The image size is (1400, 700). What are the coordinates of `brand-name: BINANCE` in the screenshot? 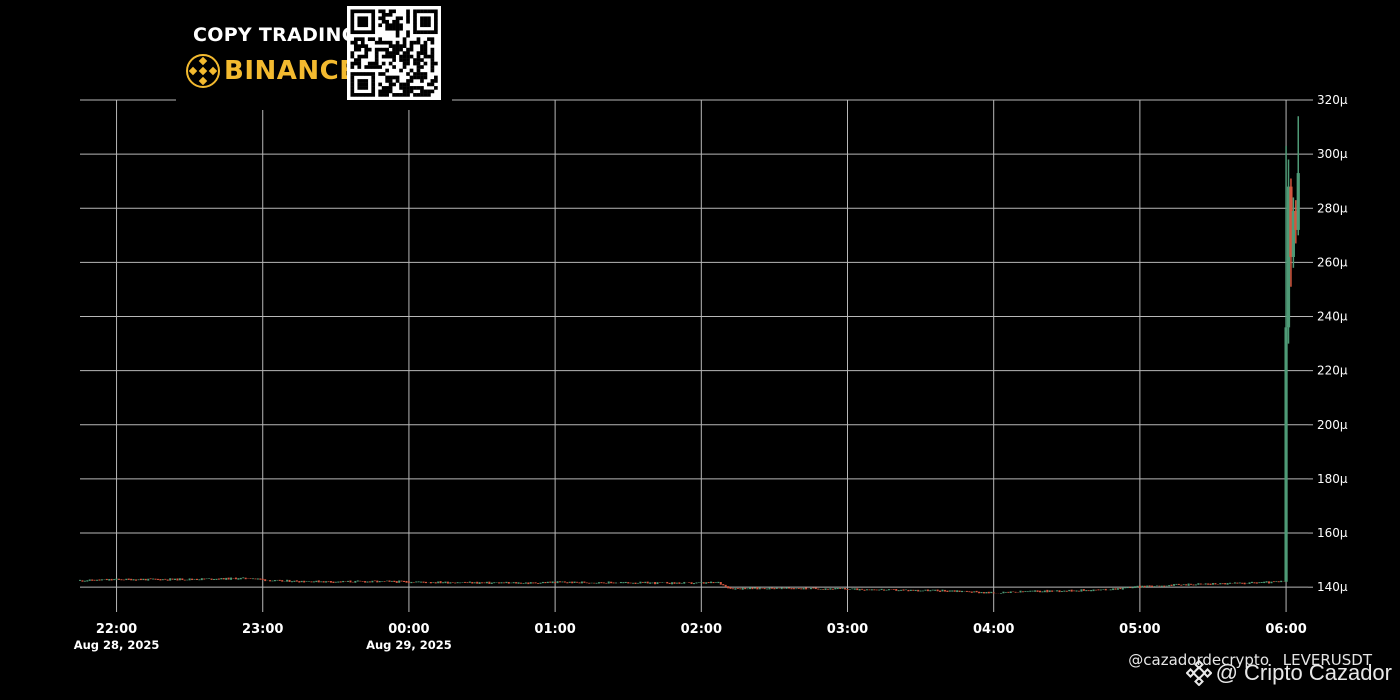 It's located at (291, 71).